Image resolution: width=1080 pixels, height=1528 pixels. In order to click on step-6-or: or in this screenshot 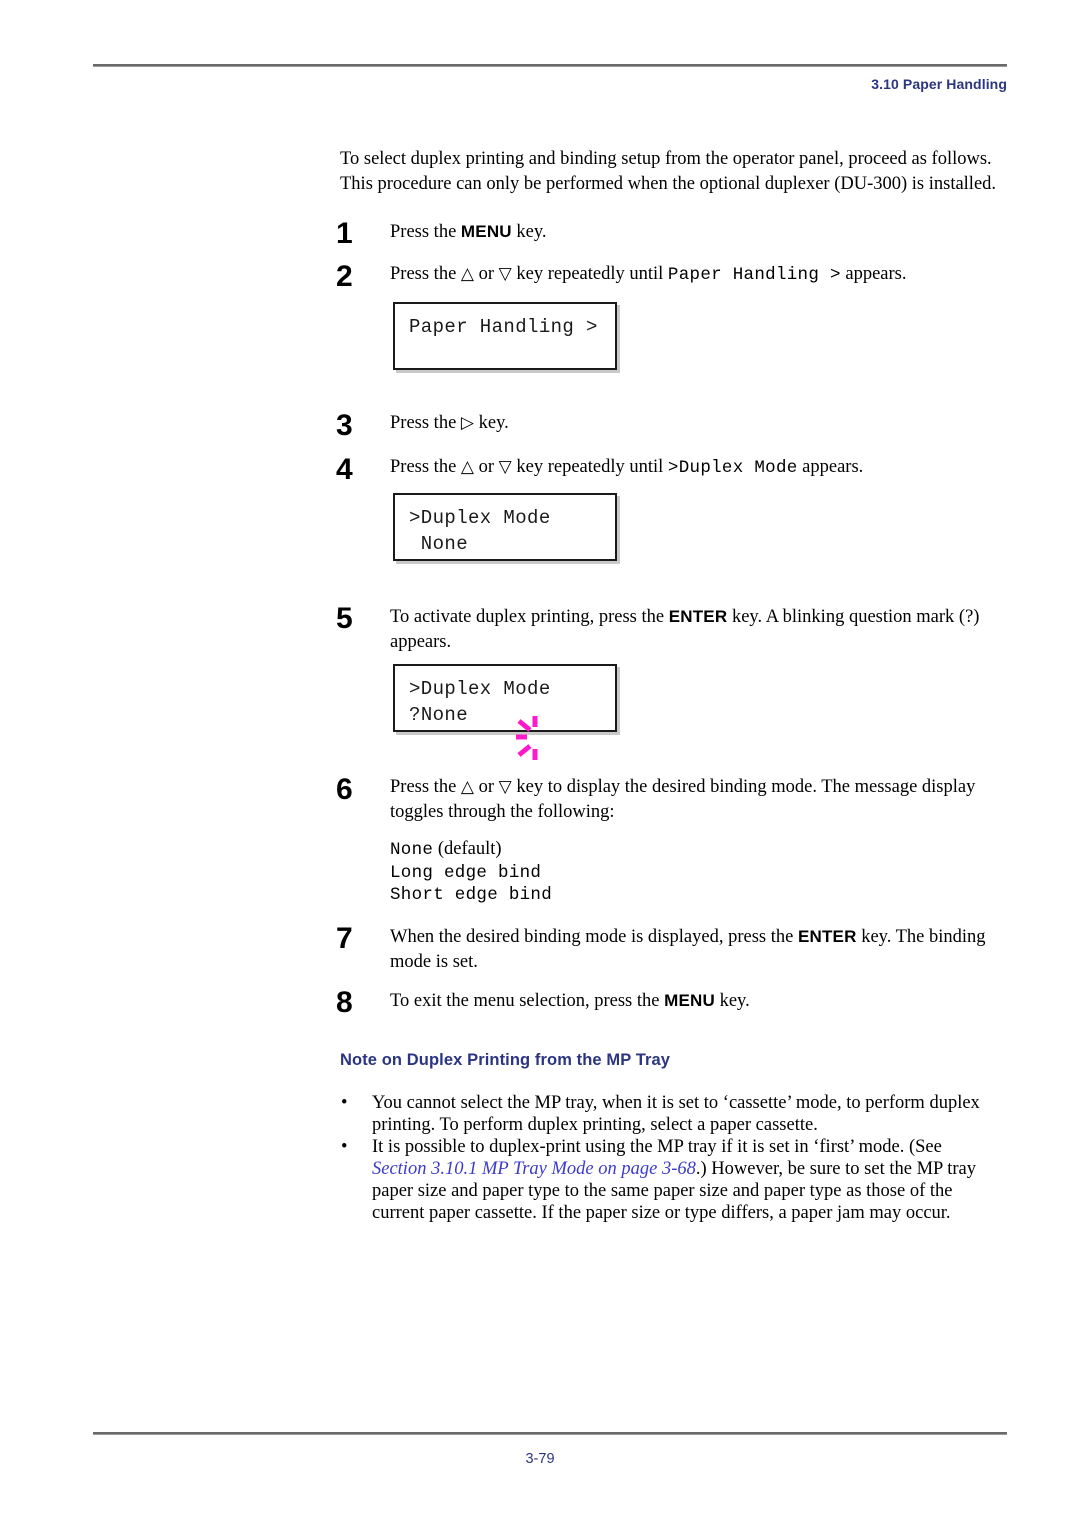, I will do `click(486, 787)`.